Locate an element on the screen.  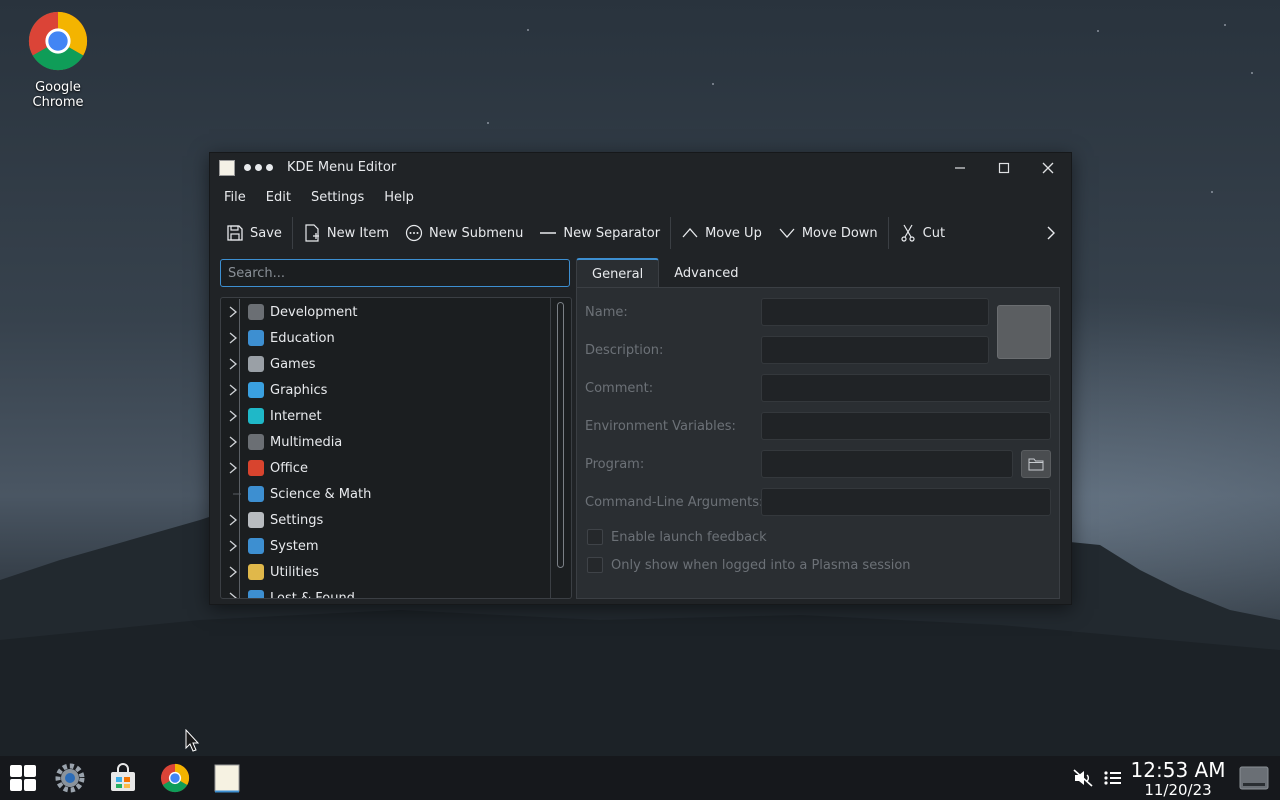
window-menu-dots-icon is located at coordinates (258, 167).